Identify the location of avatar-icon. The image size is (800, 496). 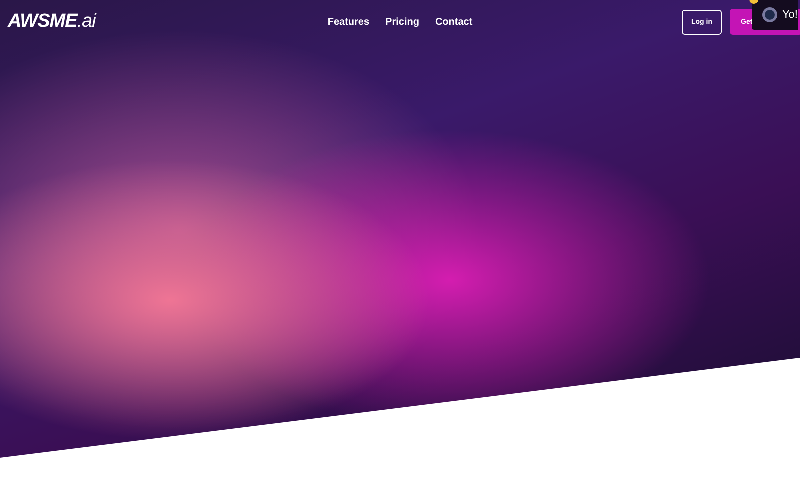
(770, 15).